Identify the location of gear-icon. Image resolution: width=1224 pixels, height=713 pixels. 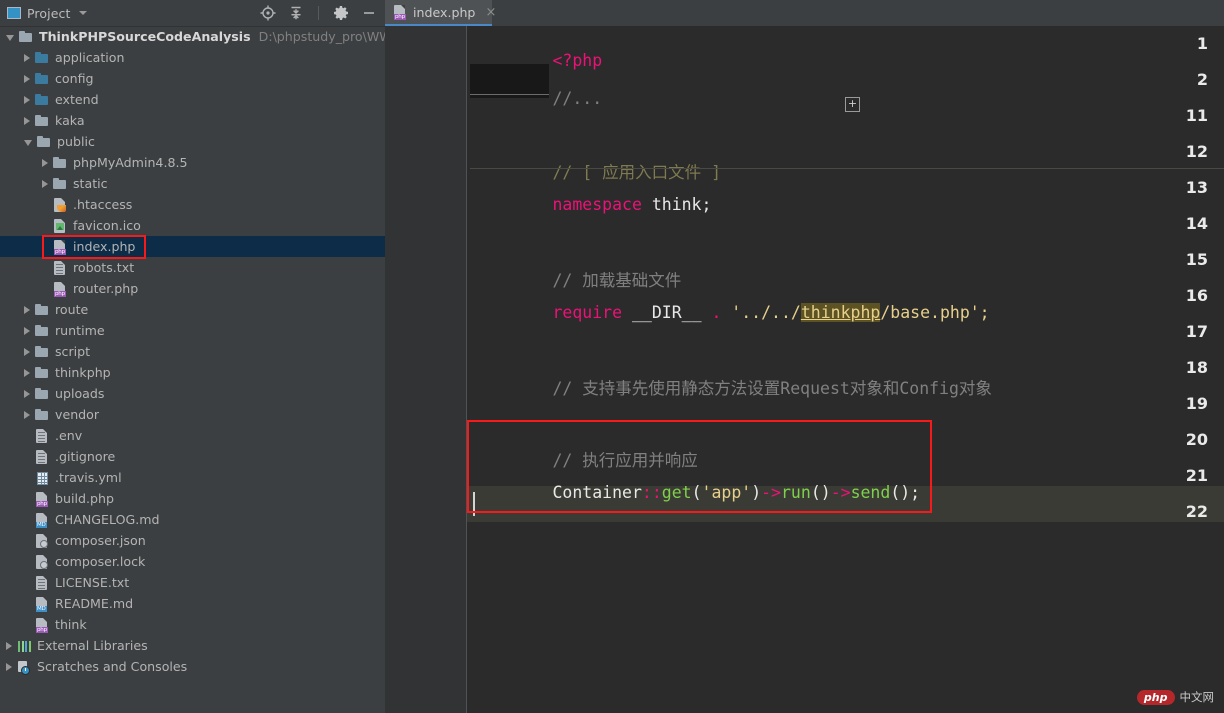
(341, 13).